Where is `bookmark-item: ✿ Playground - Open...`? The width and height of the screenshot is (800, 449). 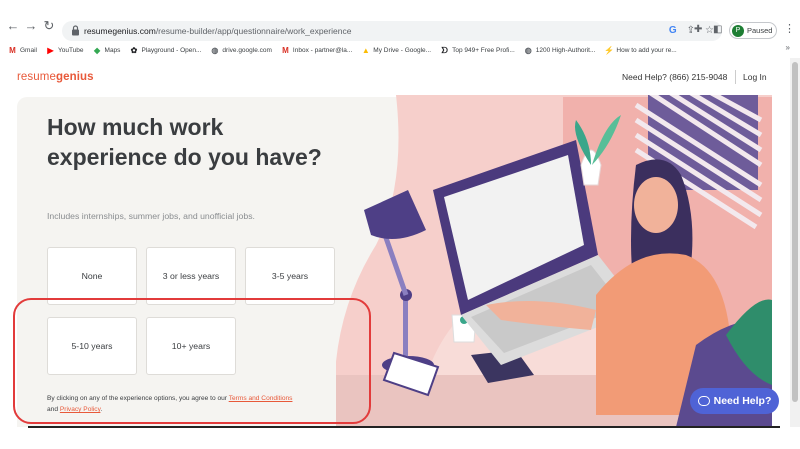 bookmark-item: ✿ Playground - Open... is located at coordinates (165, 50).